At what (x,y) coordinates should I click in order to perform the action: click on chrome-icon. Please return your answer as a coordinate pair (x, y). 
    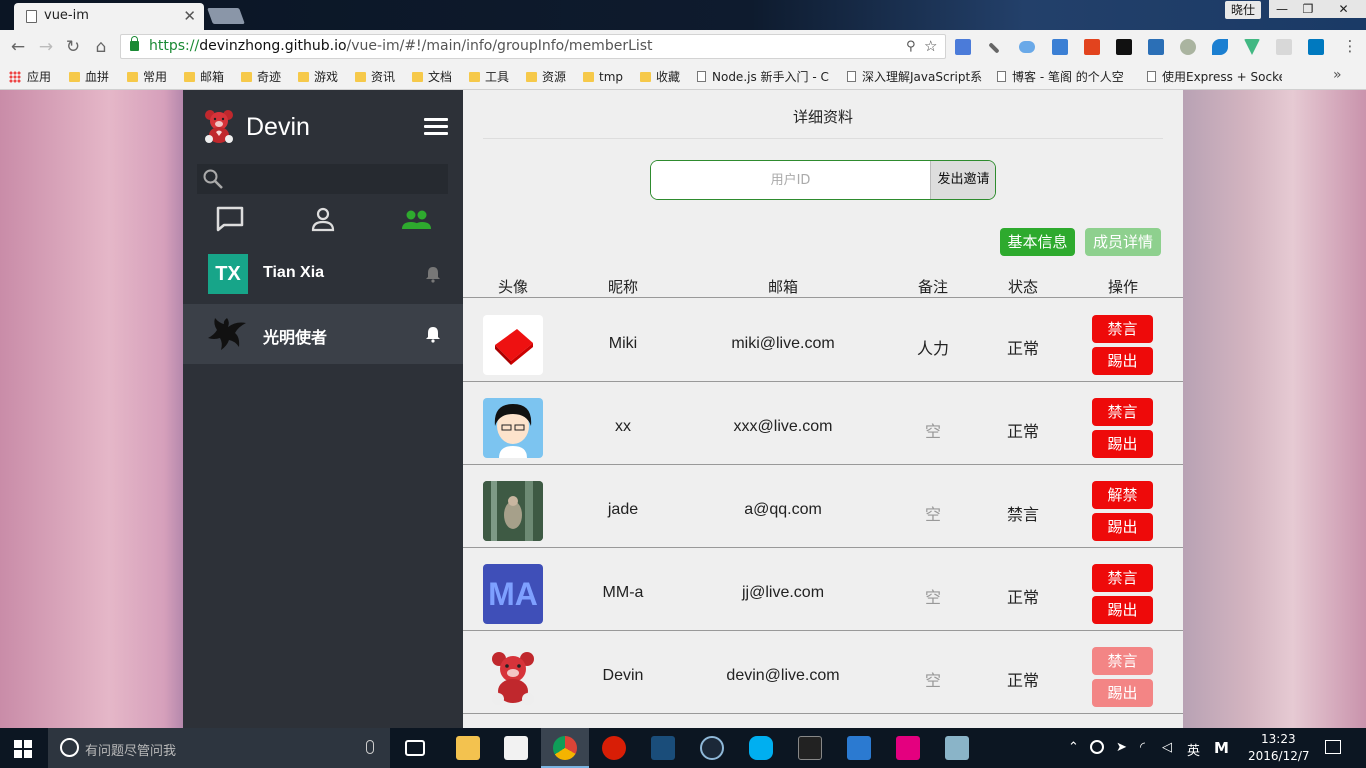
    Looking at the image, I should click on (565, 748).